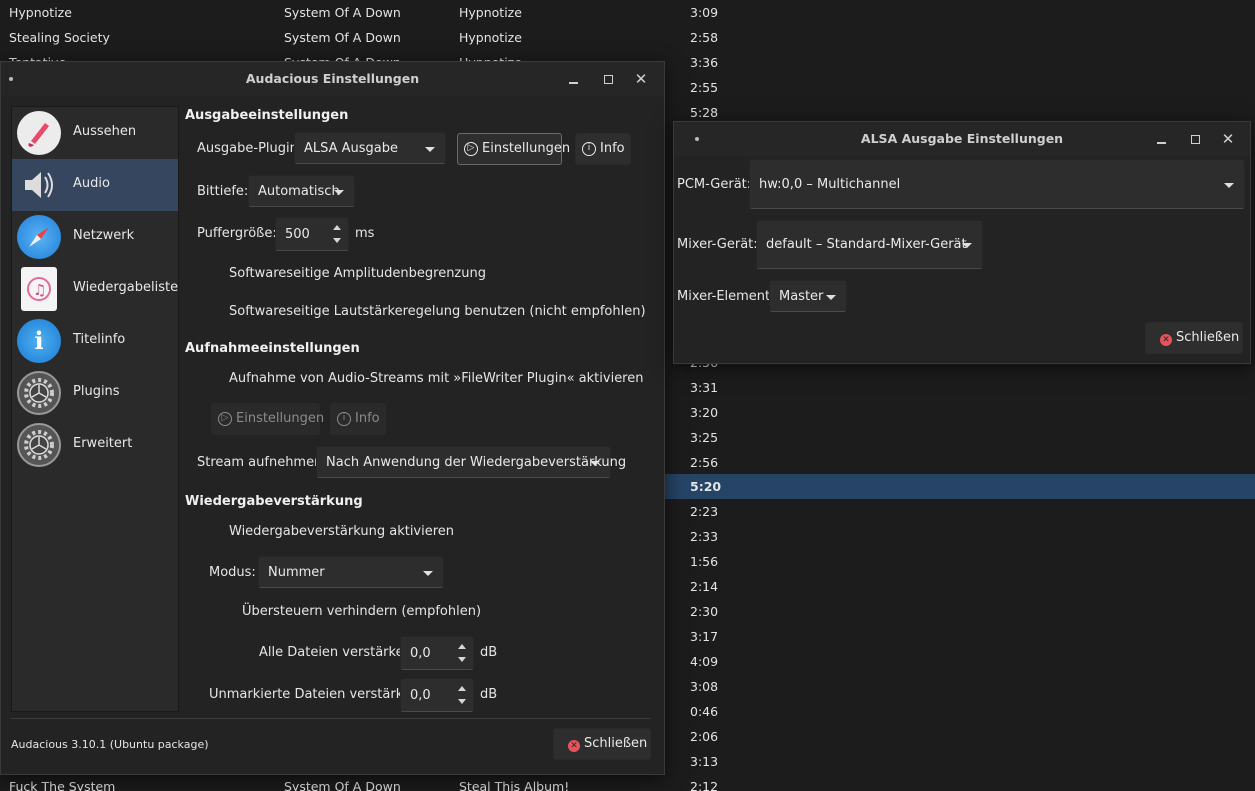  I want to click on track-length: 2:23, so click(704, 511).